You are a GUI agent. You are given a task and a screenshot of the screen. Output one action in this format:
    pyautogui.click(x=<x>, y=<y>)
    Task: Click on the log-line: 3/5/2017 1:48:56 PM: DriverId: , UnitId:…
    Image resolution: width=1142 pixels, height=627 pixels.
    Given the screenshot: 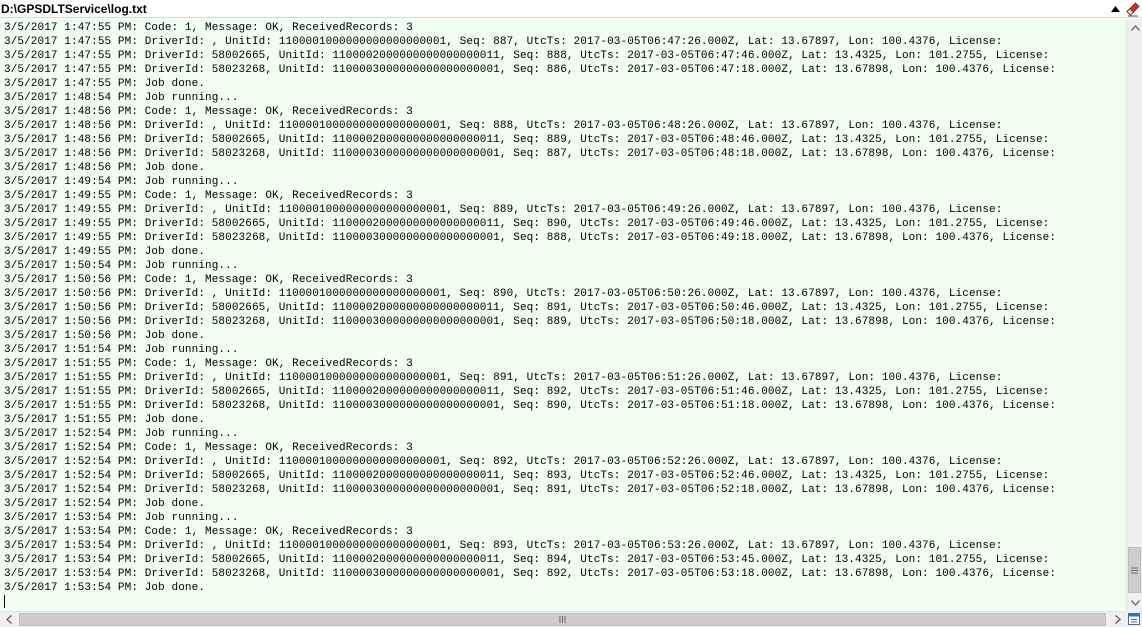 What is the action you would take?
    pyautogui.click(x=503, y=126)
    